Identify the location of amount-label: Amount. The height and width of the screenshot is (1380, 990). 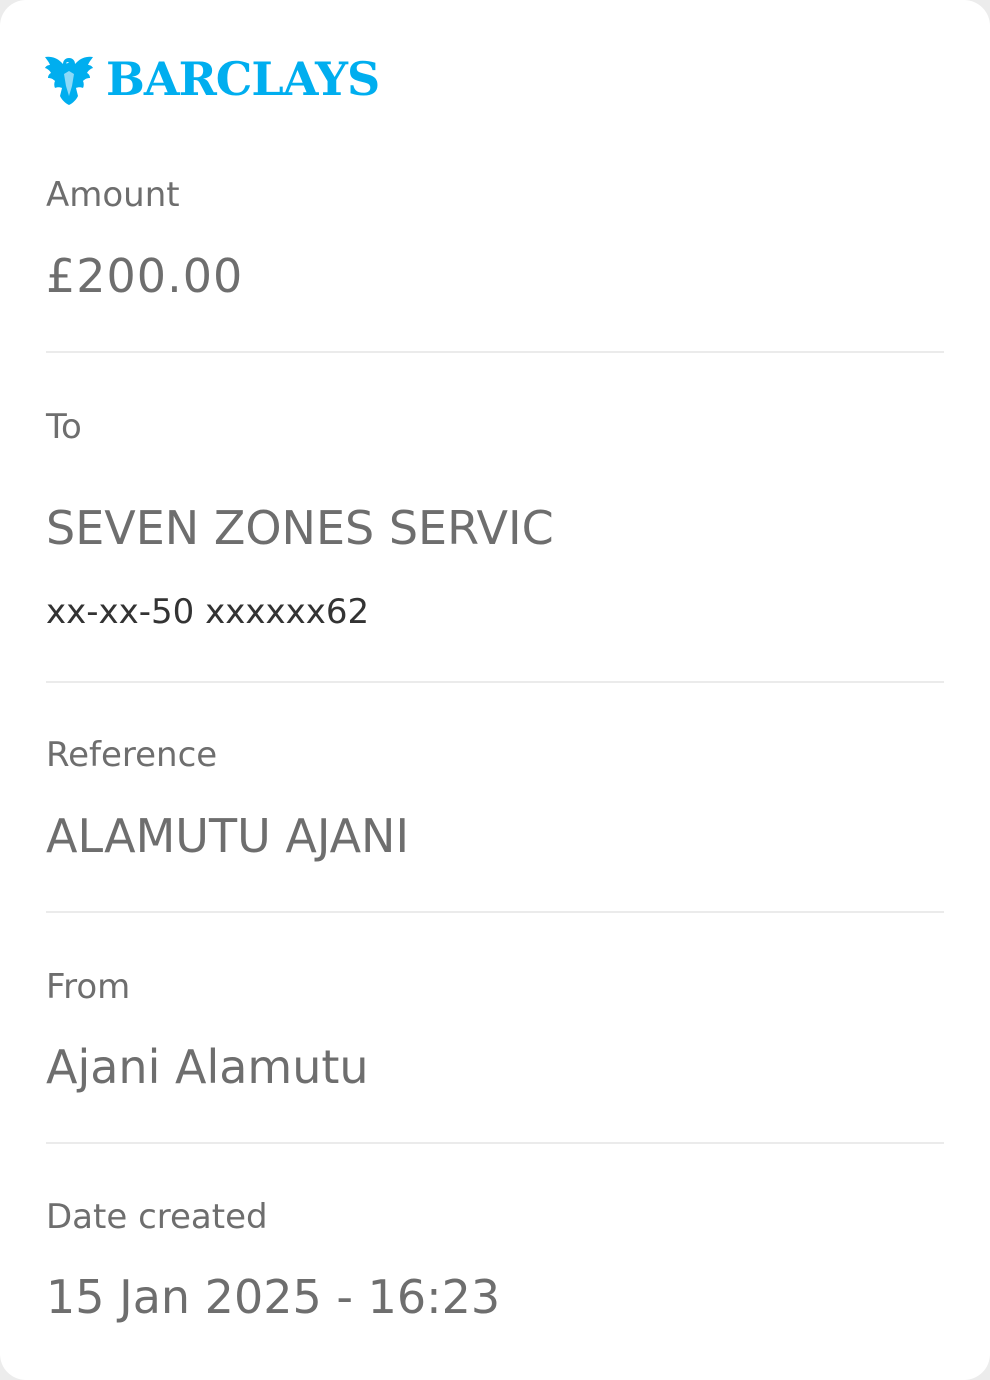
(113, 195).